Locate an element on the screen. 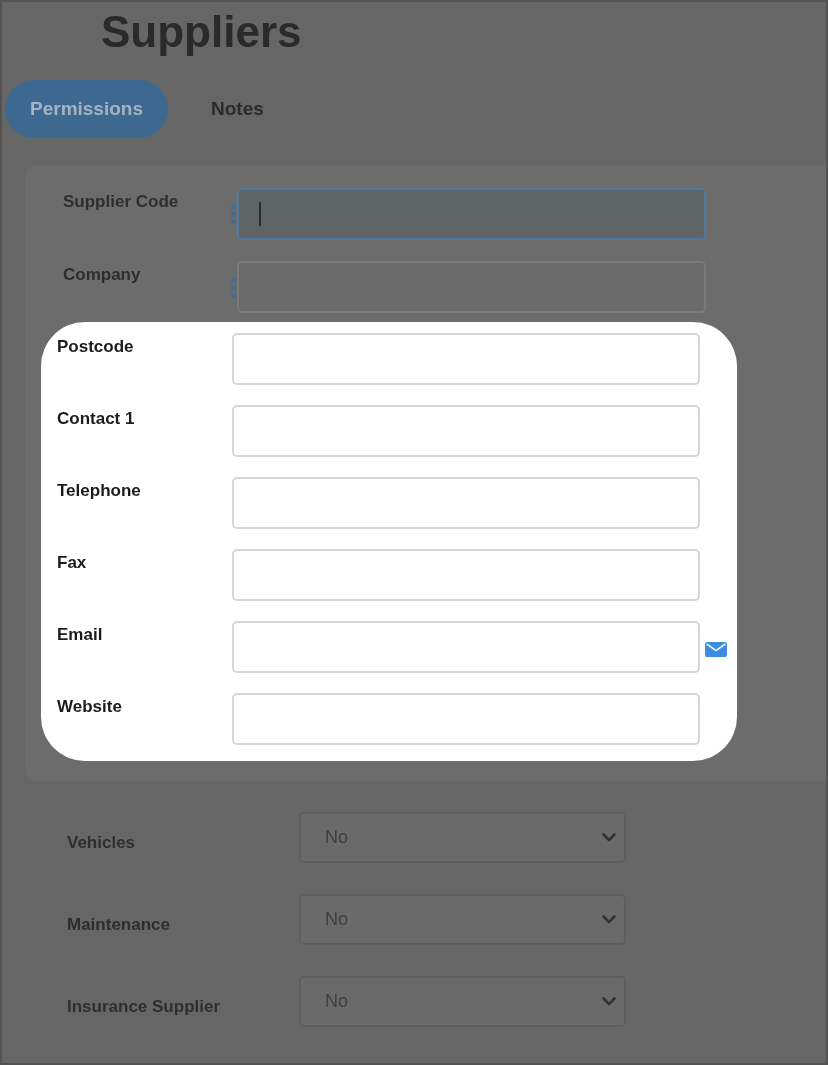 The height and width of the screenshot is (1065, 828). field-label: Postcode is located at coordinates (96, 347).